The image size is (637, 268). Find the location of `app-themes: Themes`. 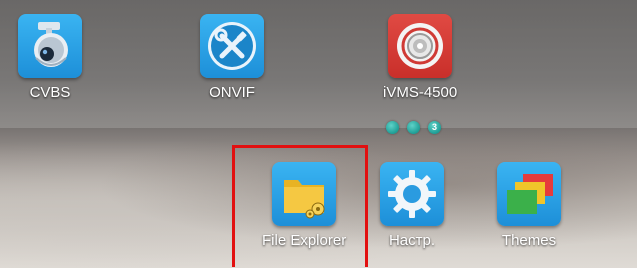

app-themes: Themes is located at coordinates (529, 205).